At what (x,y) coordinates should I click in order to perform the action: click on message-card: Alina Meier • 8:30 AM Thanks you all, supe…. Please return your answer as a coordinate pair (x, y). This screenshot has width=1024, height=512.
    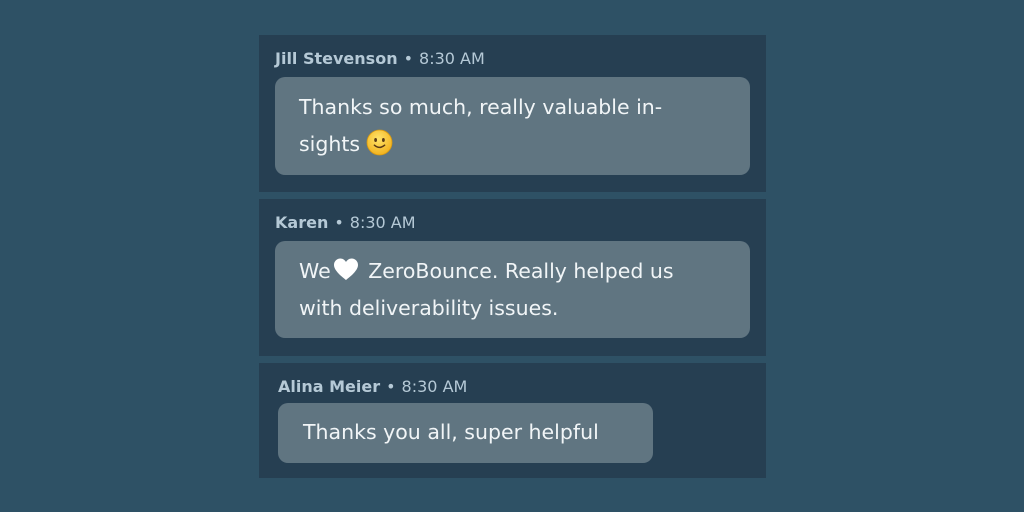
    Looking at the image, I should click on (512, 420).